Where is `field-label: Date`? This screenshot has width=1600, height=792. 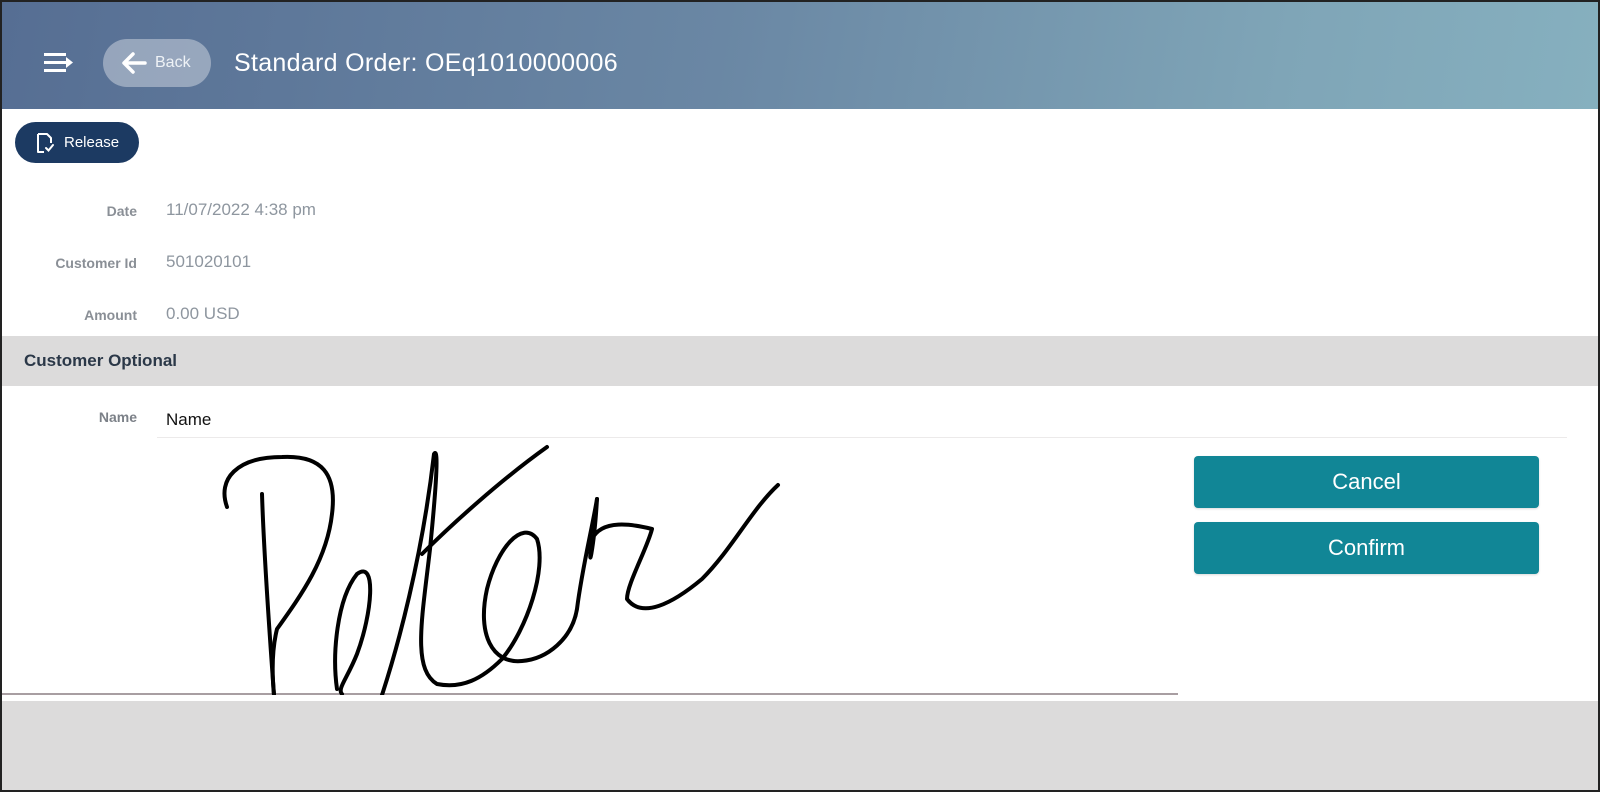
field-label: Date is located at coordinates (121, 211).